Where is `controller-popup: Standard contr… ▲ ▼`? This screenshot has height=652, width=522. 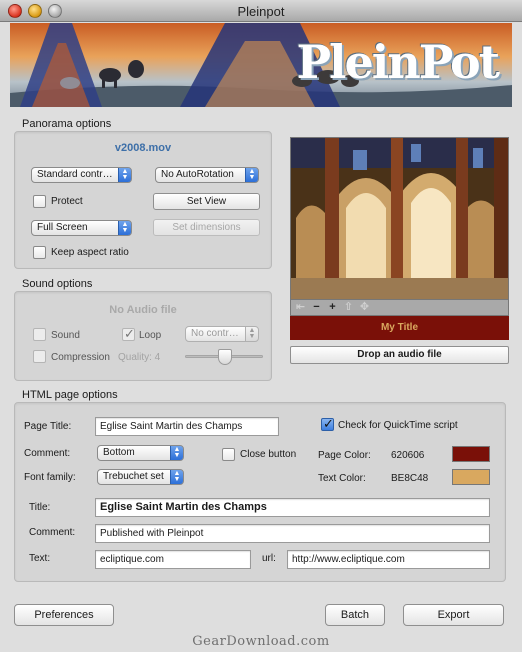 controller-popup: Standard contr… ▲ ▼ is located at coordinates (81, 175).